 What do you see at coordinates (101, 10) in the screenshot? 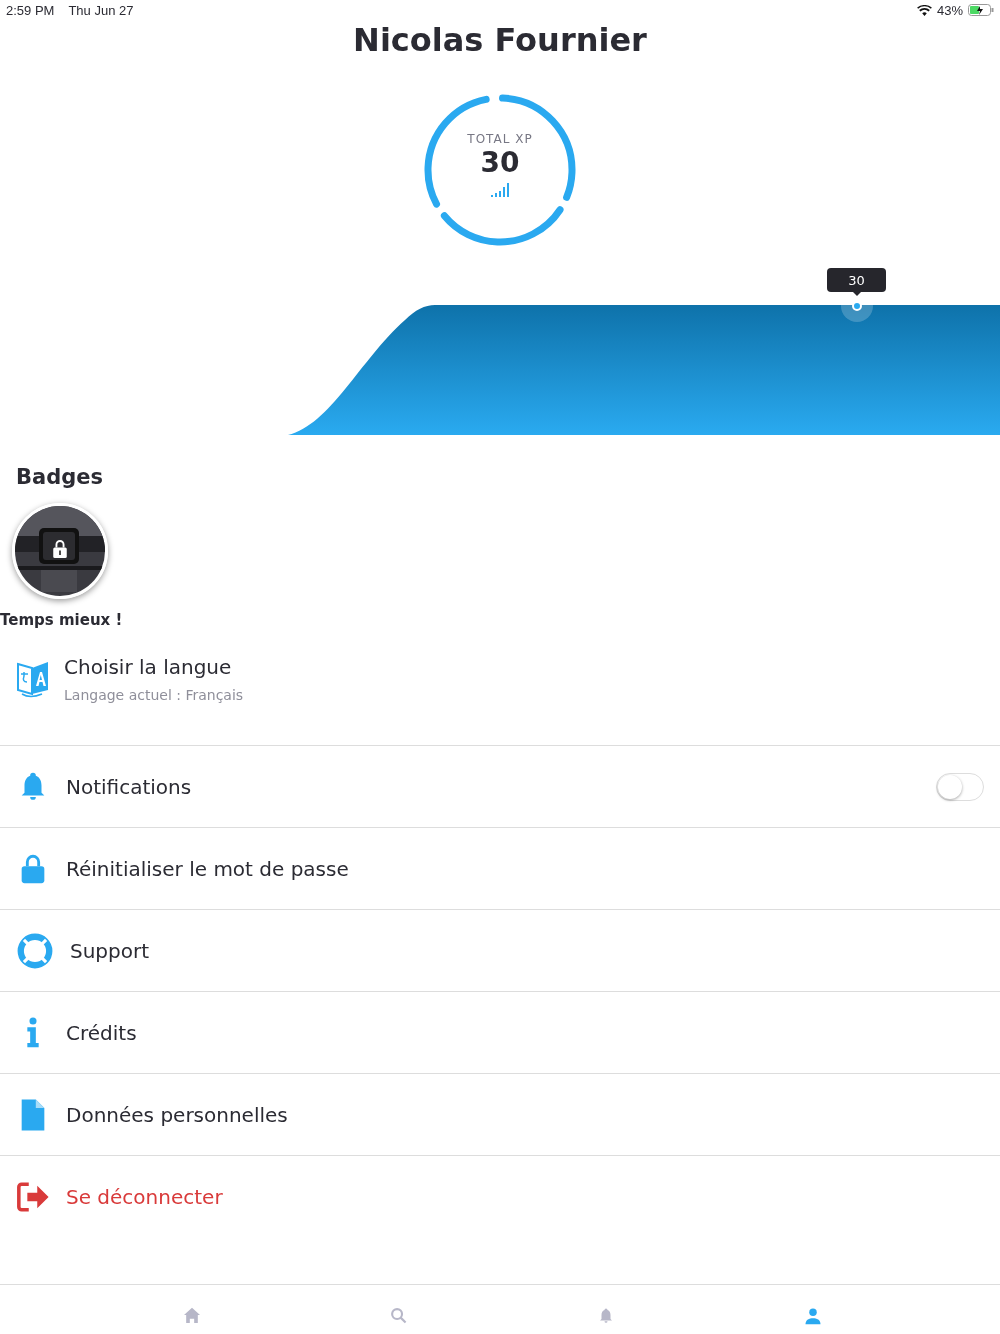
I see `status-date: Thu Jun 27` at bounding box center [101, 10].